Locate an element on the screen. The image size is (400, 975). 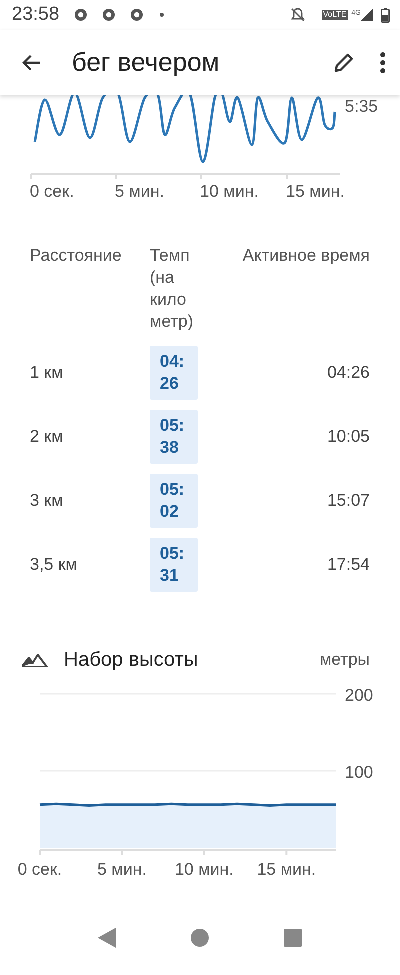
column-header: Темп (на кило метр) is located at coordinates (172, 289).